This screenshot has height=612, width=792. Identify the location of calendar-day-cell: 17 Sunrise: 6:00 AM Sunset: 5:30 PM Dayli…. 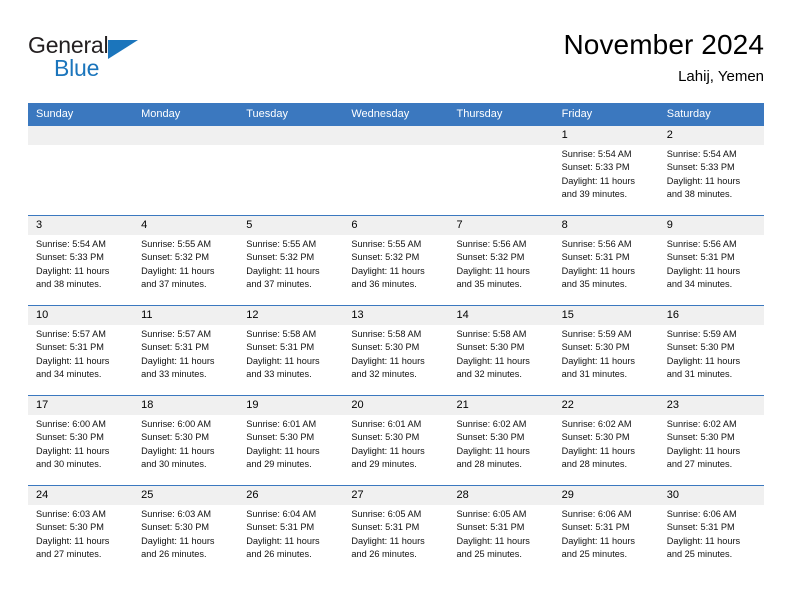
(80, 440).